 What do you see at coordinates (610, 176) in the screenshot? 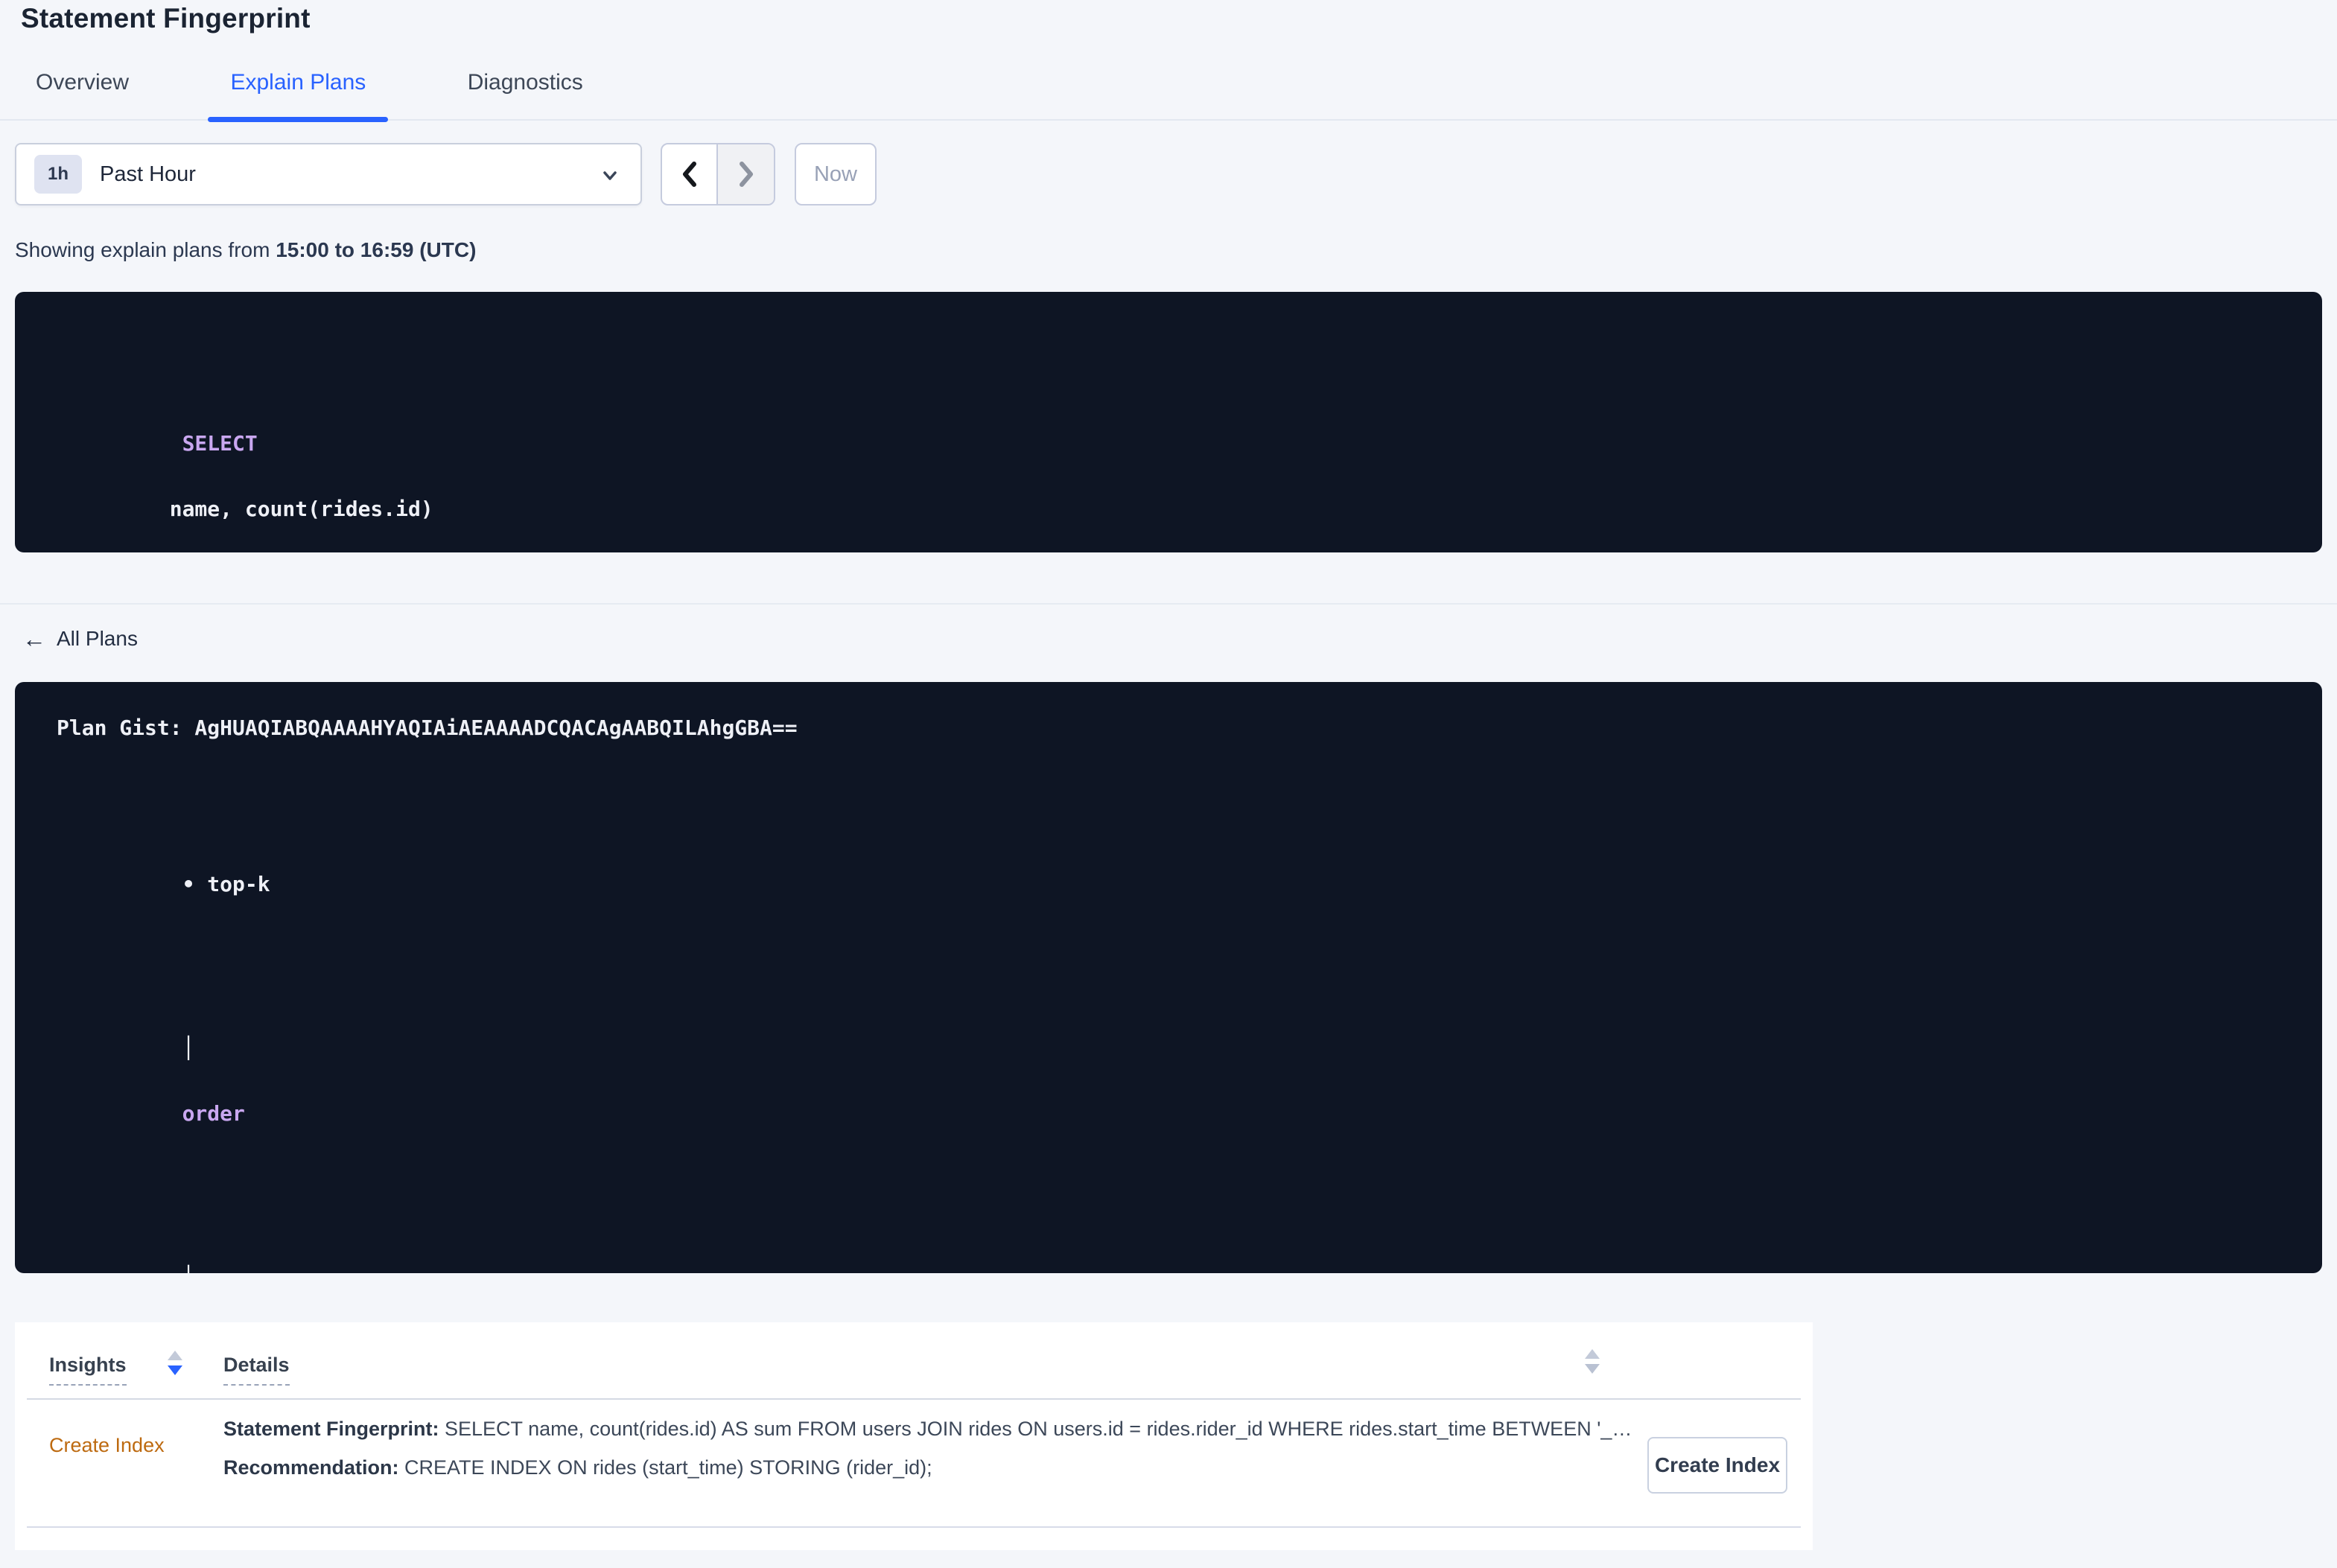
I see `chevron-down-icon` at bounding box center [610, 176].